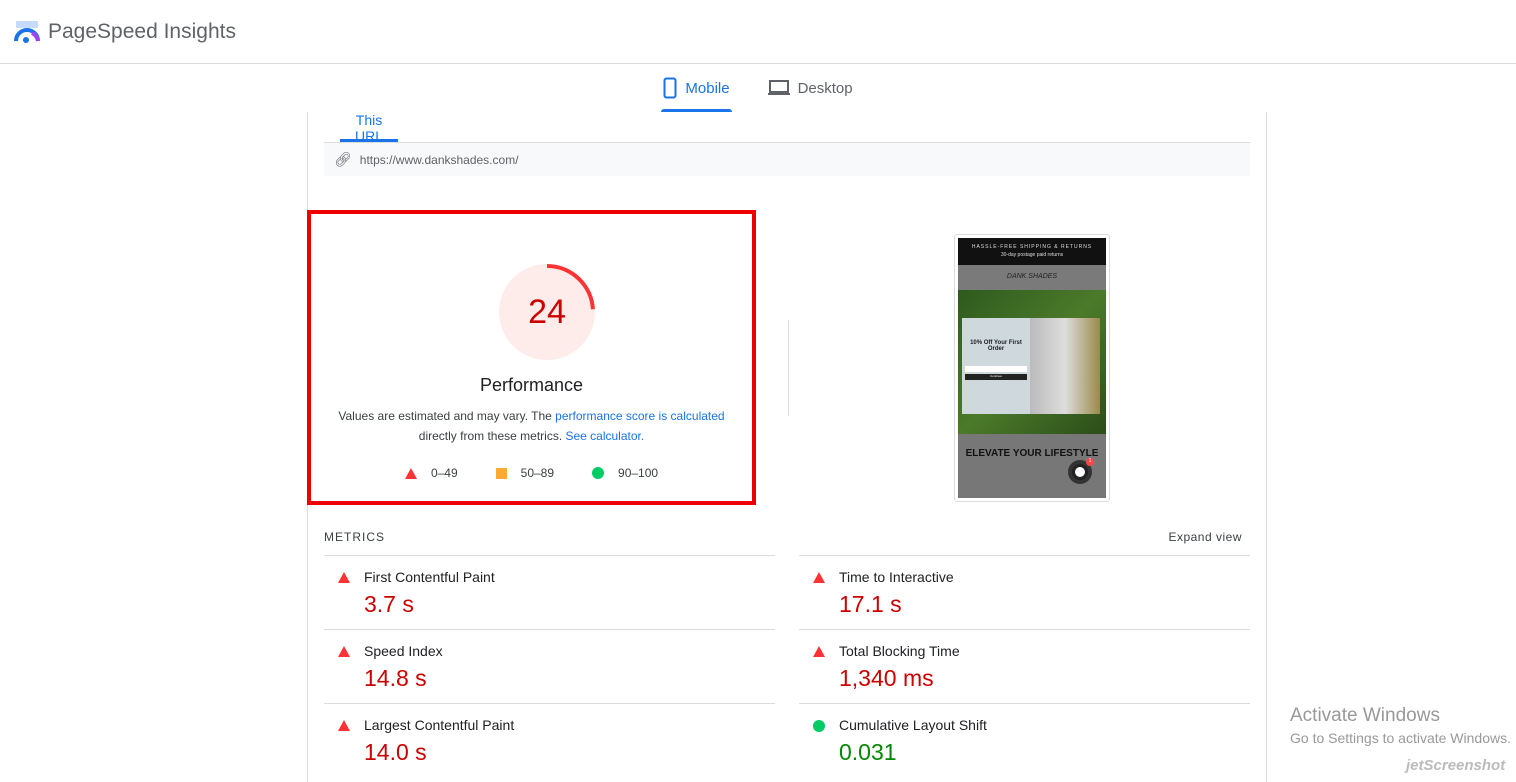  I want to click on jetscreenshot-watermark: jetScreenshot, so click(1456, 765).